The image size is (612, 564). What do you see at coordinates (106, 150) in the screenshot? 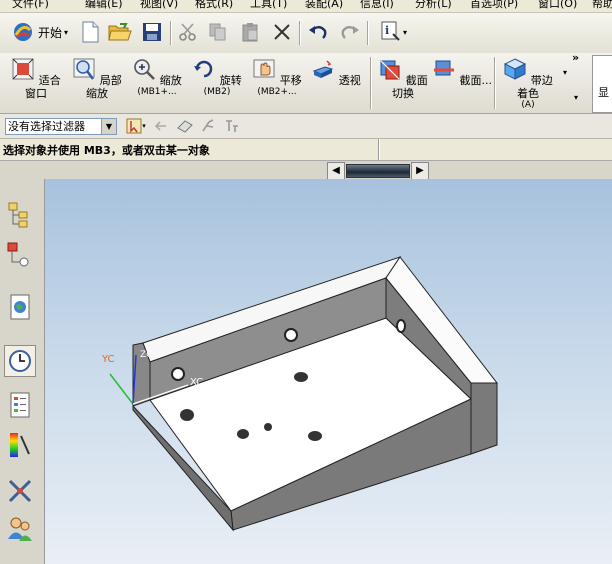
I see `cue-text: 选择对象并使用 MB3，或者双击某一对象` at bounding box center [106, 150].